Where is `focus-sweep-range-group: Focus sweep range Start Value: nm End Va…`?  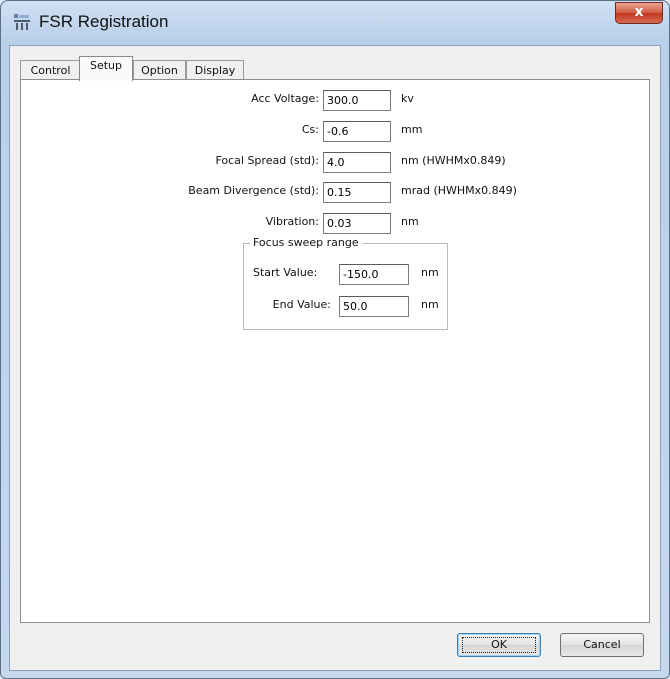
focus-sweep-range-group: Focus sweep range Start Value: nm End Va… is located at coordinates (345, 283).